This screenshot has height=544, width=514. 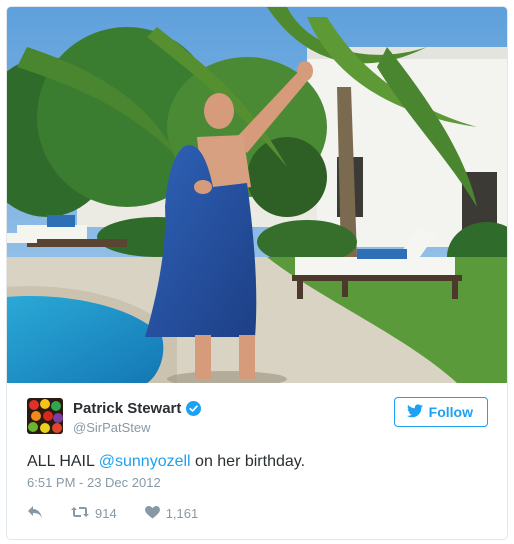 I want to click on author-name-row: Patrick Stewart, so click(x=137, y=408).